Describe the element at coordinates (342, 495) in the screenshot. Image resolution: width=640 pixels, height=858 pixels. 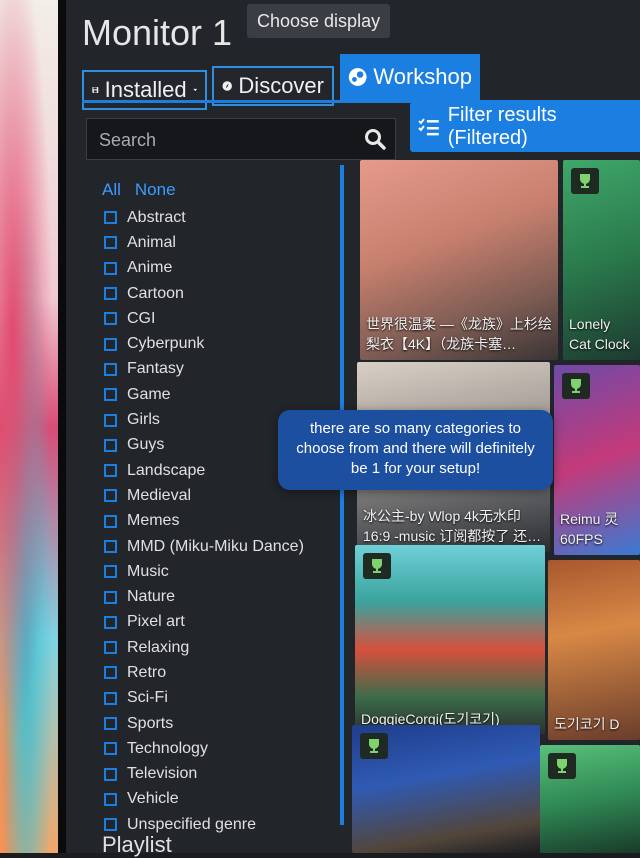
I see `pane-divider` at that location.